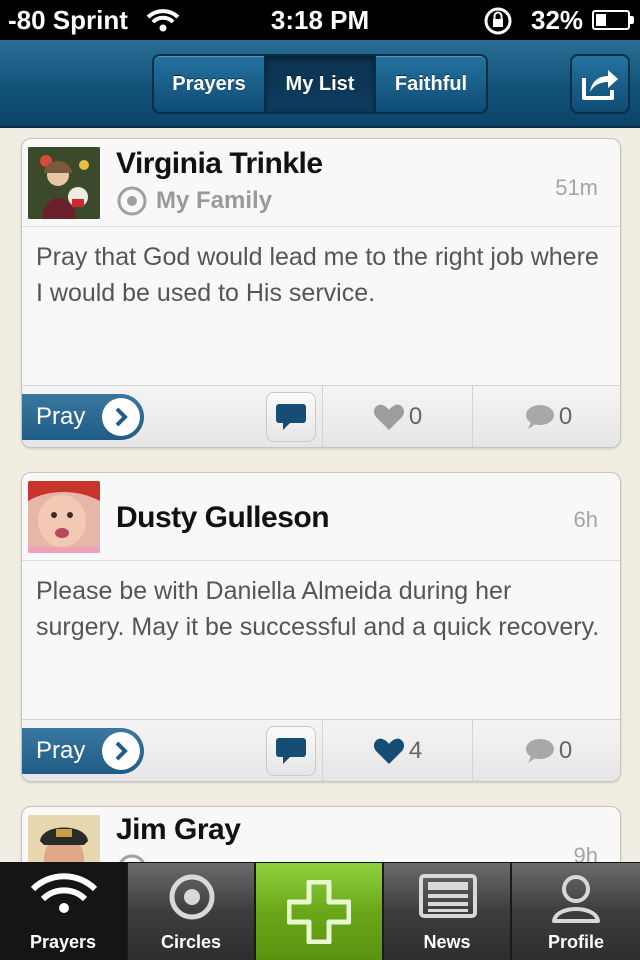 This screenshot has width=640, height=960. What do you see at coordinates (191, 942) in the screenshot?
I see `tab-label: Circles` at bounding box center [191, 942].